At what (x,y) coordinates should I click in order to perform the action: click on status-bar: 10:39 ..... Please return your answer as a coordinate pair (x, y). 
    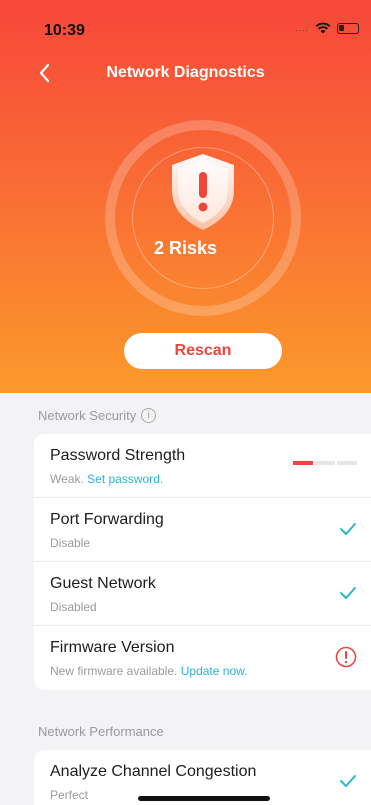
    Looking at the image, I should click on (185, 22).